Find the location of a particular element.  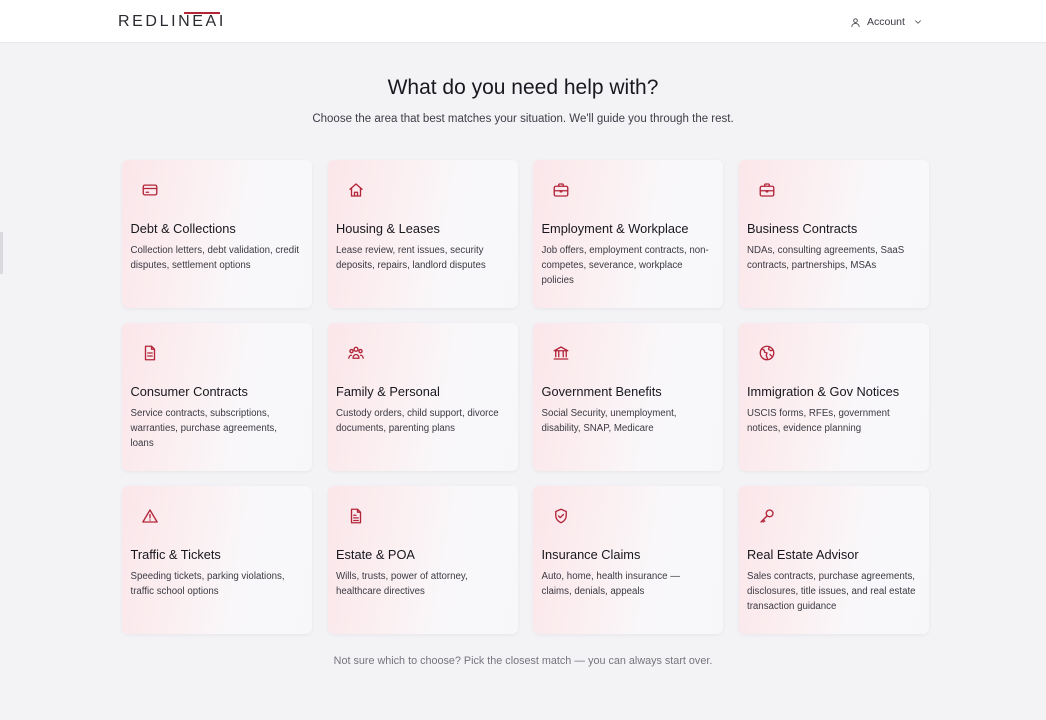

document-icon is located at coordinates (150, 353).